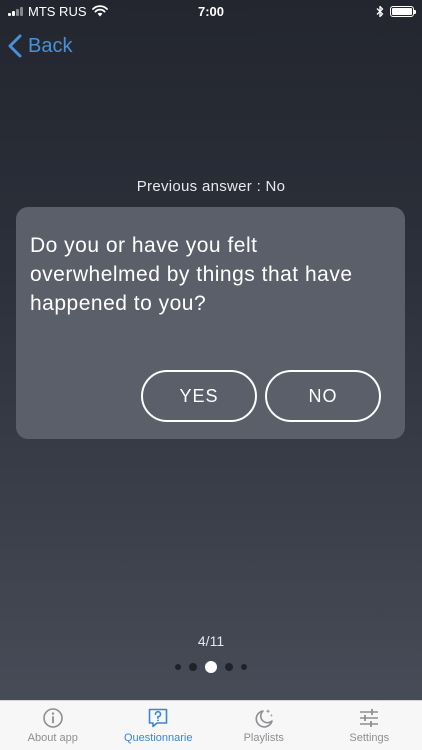 The height and width of the screenshot is (750, 422). What do you see at coordinates (52, 738) in the screenshot?
I see `tab-label: About app` at bounding box center [52, 738].